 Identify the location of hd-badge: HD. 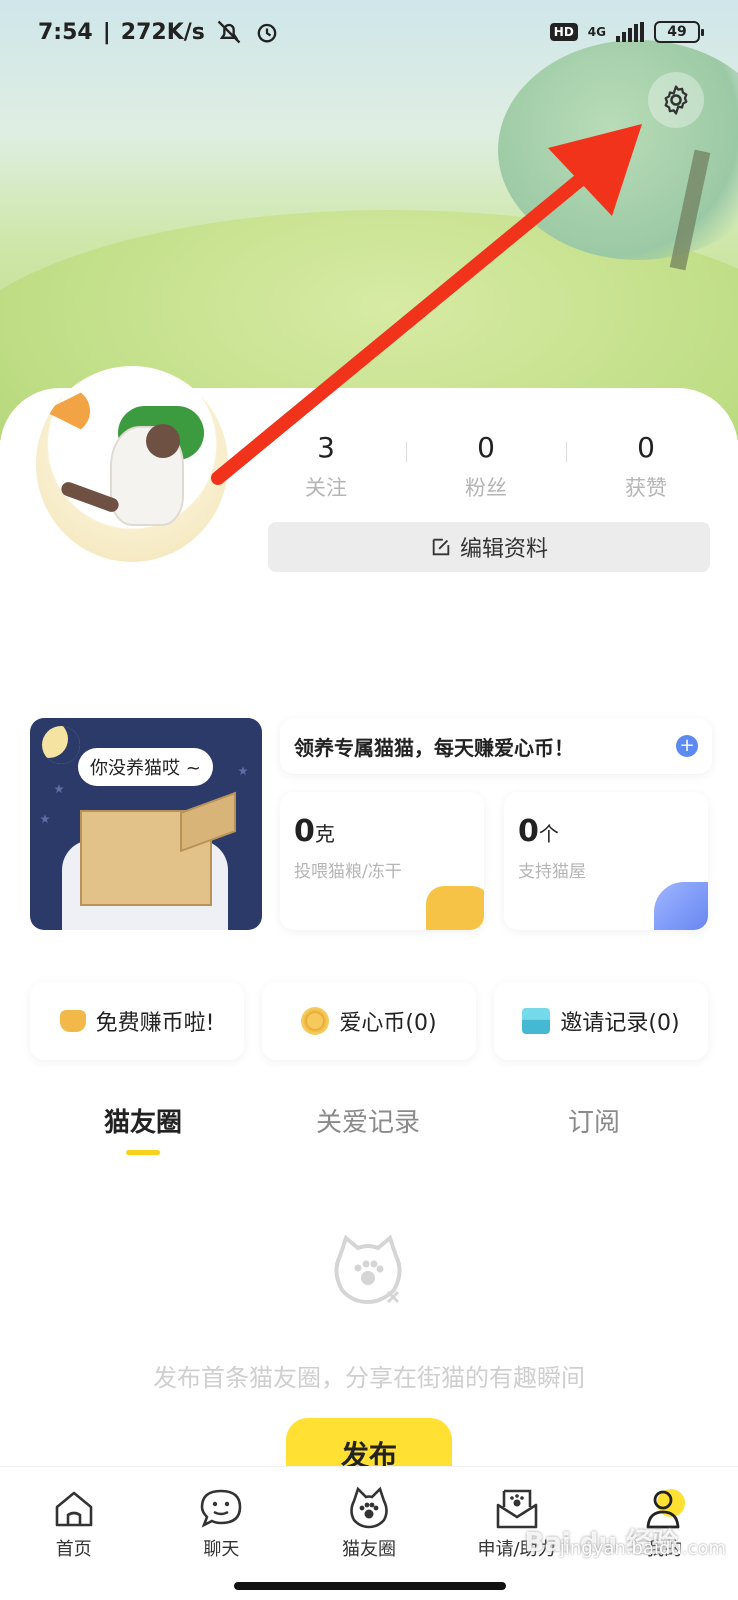
(563, 32).